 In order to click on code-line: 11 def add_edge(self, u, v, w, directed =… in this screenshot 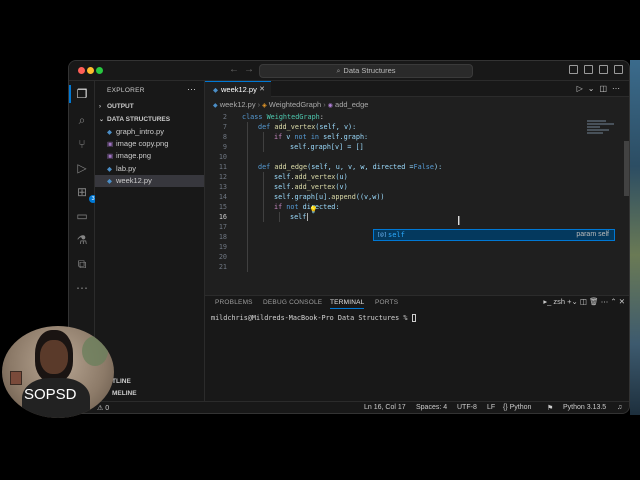, I will do `click(395, 167)`.